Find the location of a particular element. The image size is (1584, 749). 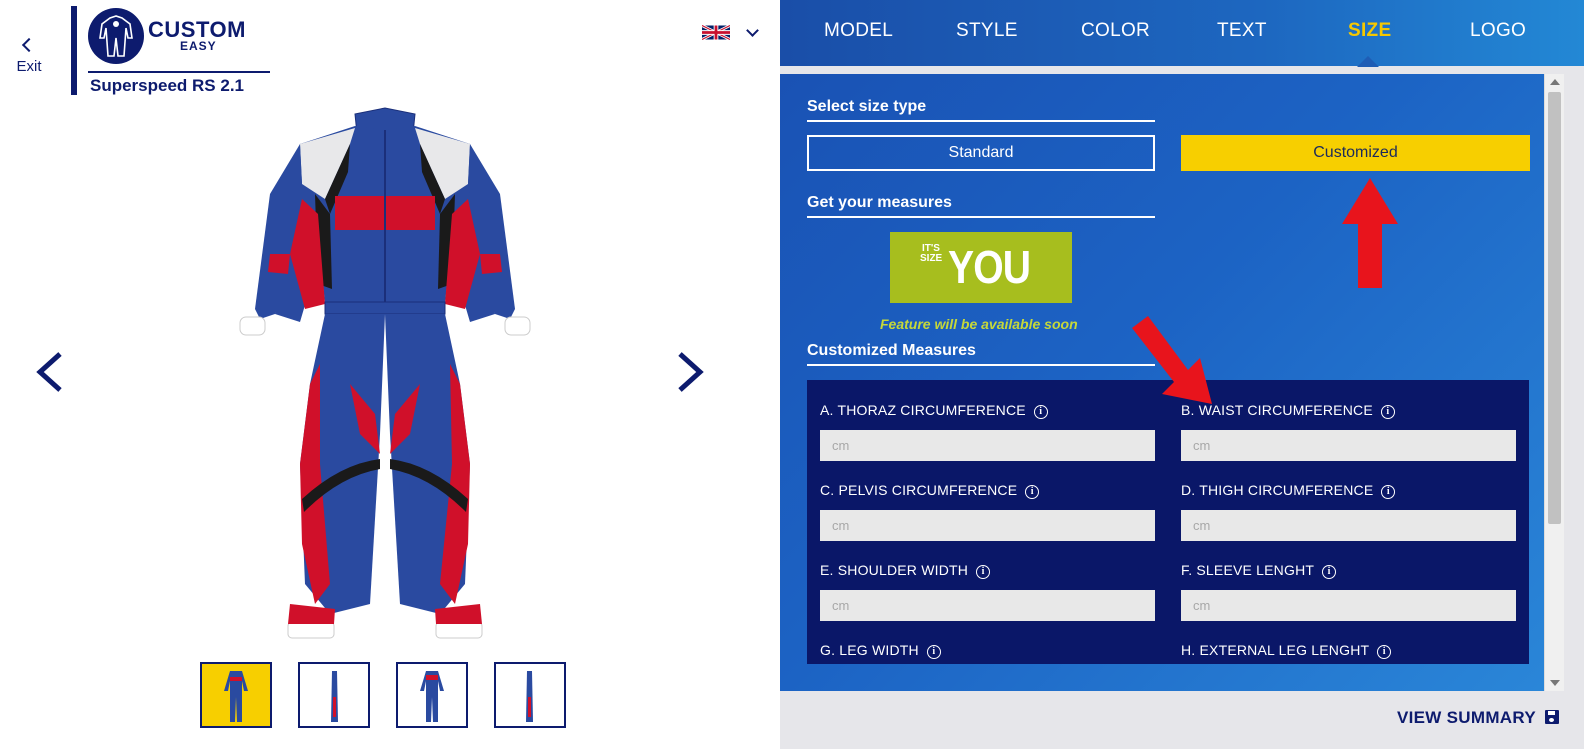

scroll-thumb is located at coordinates (1554, 308).